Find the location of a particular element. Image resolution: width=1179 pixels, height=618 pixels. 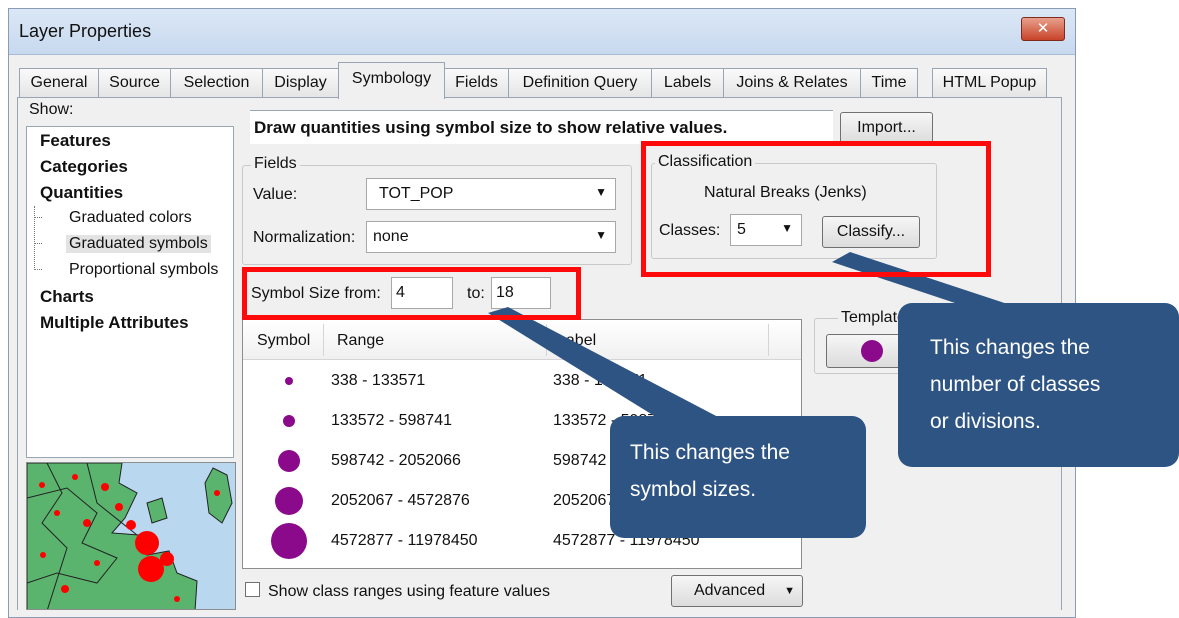

callout-text: or divisions. is located at coordinates (985, 421).